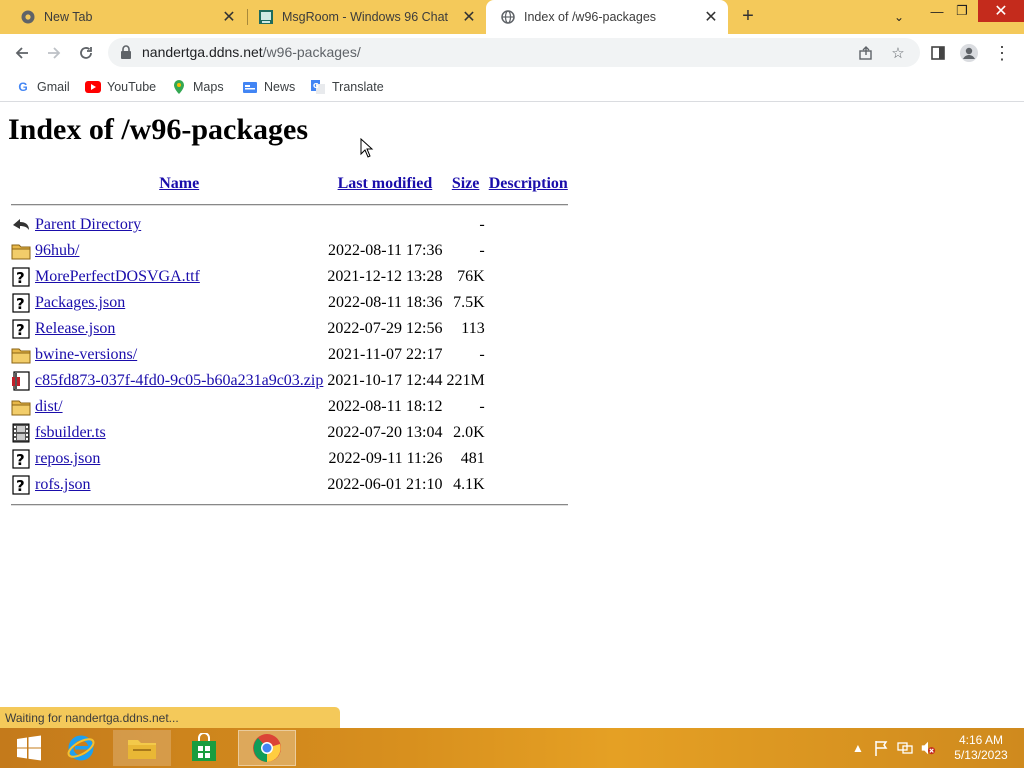 This screenshot has width=1024, height=768. I want to click on size-cell: 7.5K, so click(469, 302).